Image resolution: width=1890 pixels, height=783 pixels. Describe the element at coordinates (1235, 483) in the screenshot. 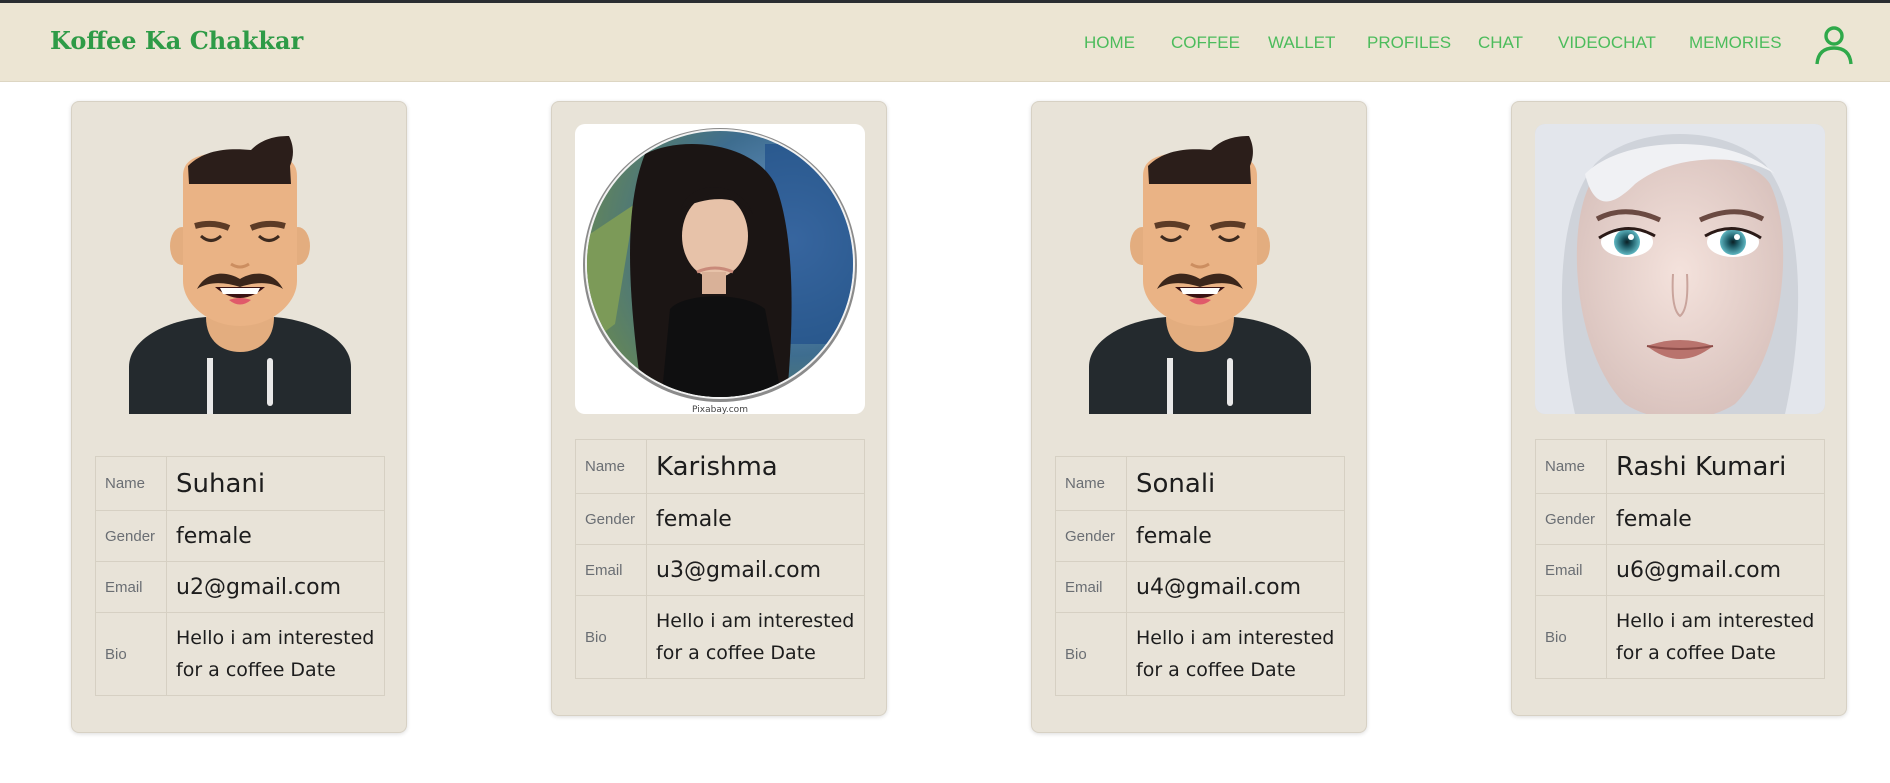

I see `profile-name: Sonali` at that location.